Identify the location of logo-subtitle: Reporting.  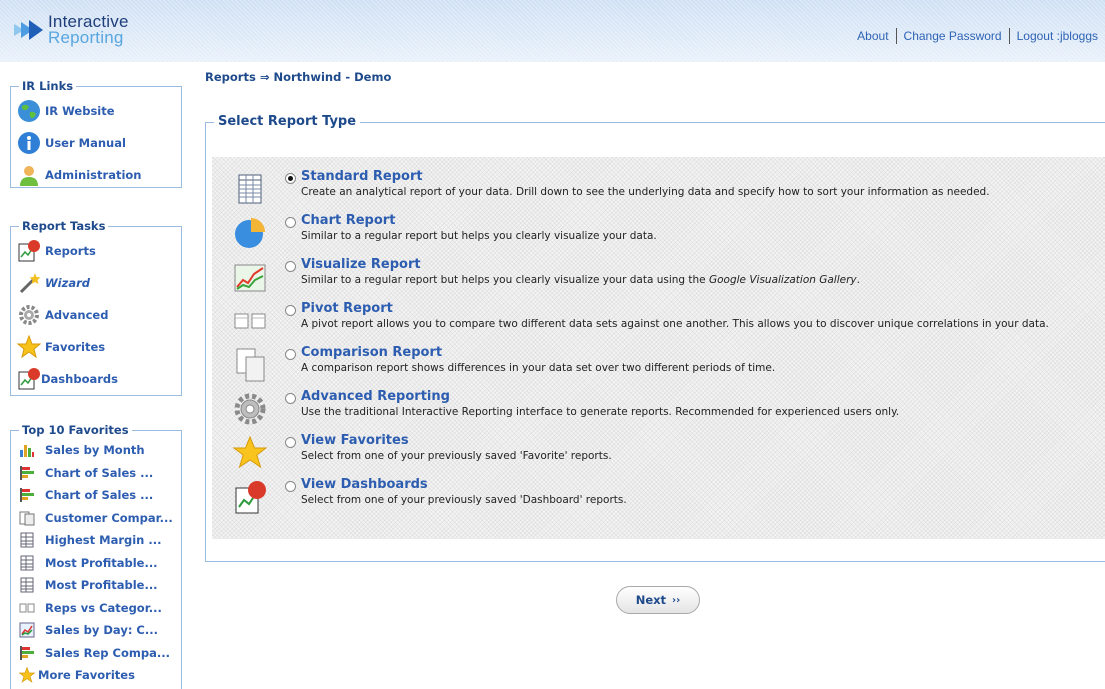
(86, 37).